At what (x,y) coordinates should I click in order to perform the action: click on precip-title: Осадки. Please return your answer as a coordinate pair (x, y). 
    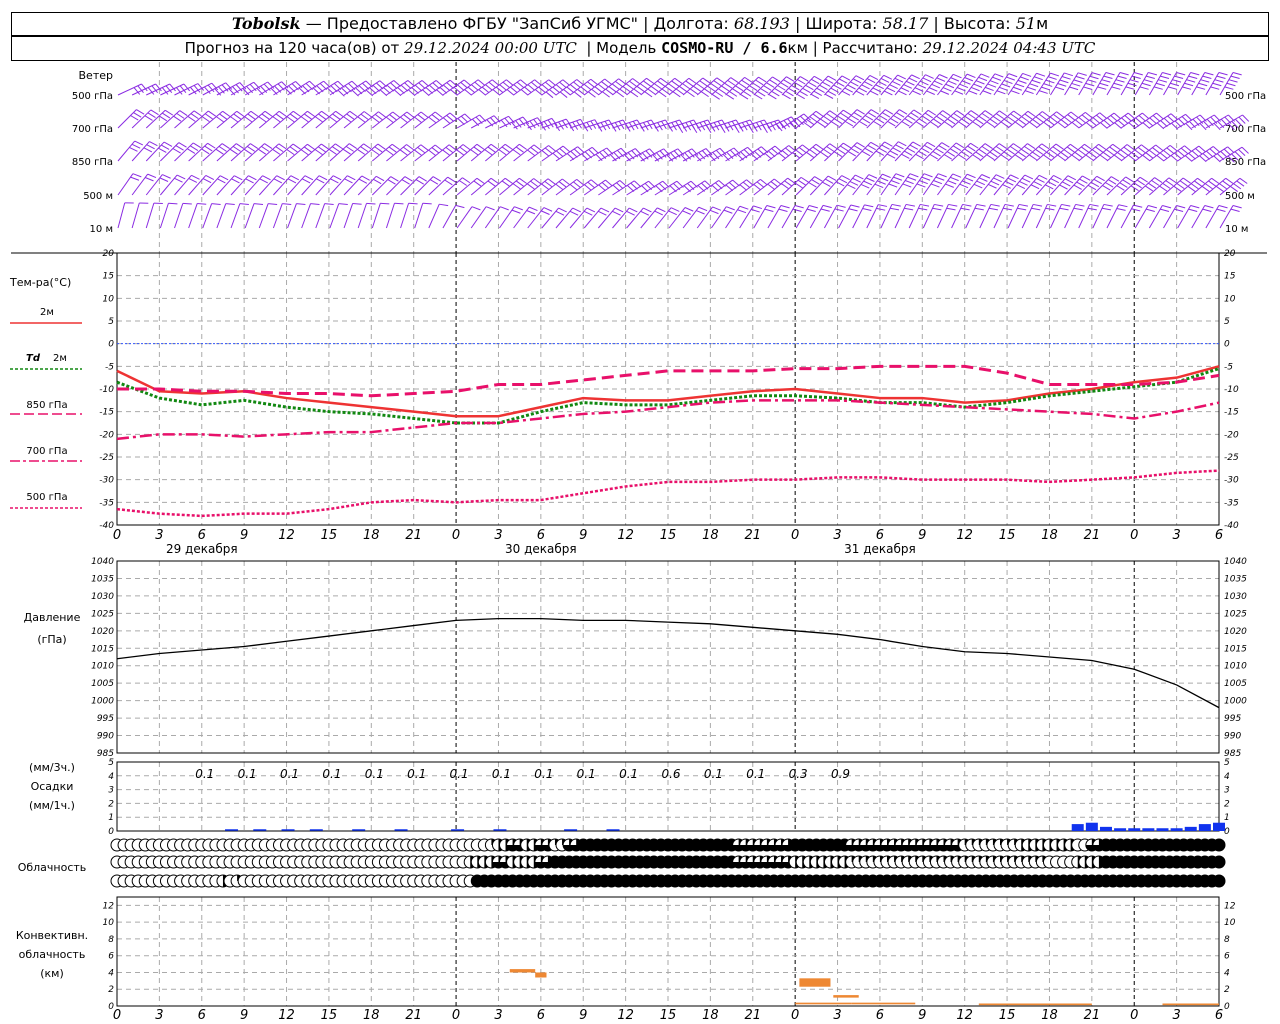
    Looking at the image, I should click on (52, 786).